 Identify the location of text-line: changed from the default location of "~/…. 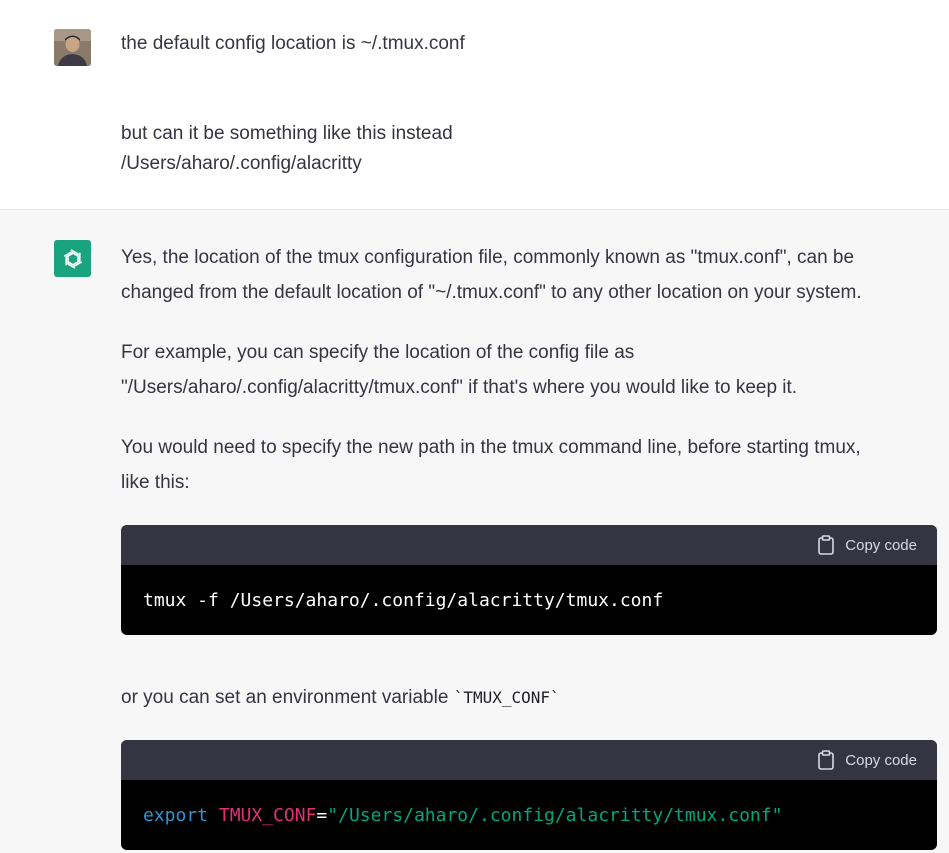
(491, 292).